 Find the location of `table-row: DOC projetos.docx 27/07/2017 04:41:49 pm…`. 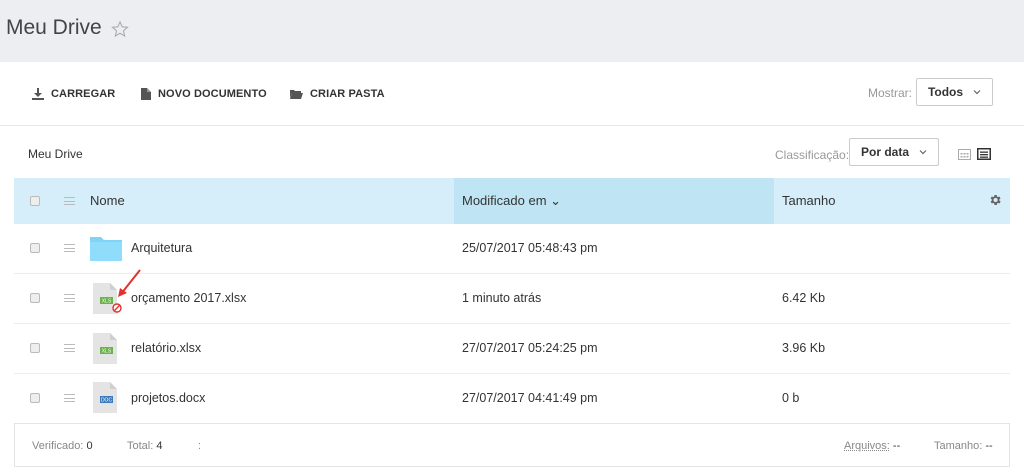

table-row: DOC projetos.docx 27/07/2017 04:41:49 pm… is located at coordinates (512, 399).